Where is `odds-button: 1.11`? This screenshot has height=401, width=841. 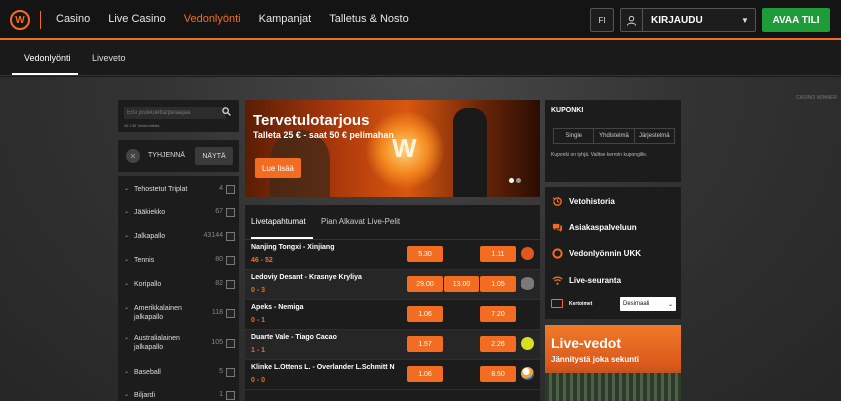
odds-button: 1.11 is located at coordinates (498, 254).